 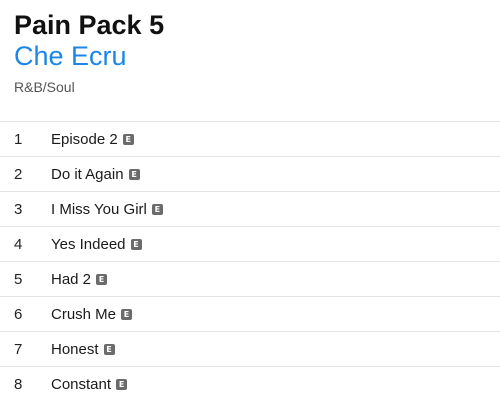 I want to click on track-row: 7 Honest E, so click(x=250, y=348).